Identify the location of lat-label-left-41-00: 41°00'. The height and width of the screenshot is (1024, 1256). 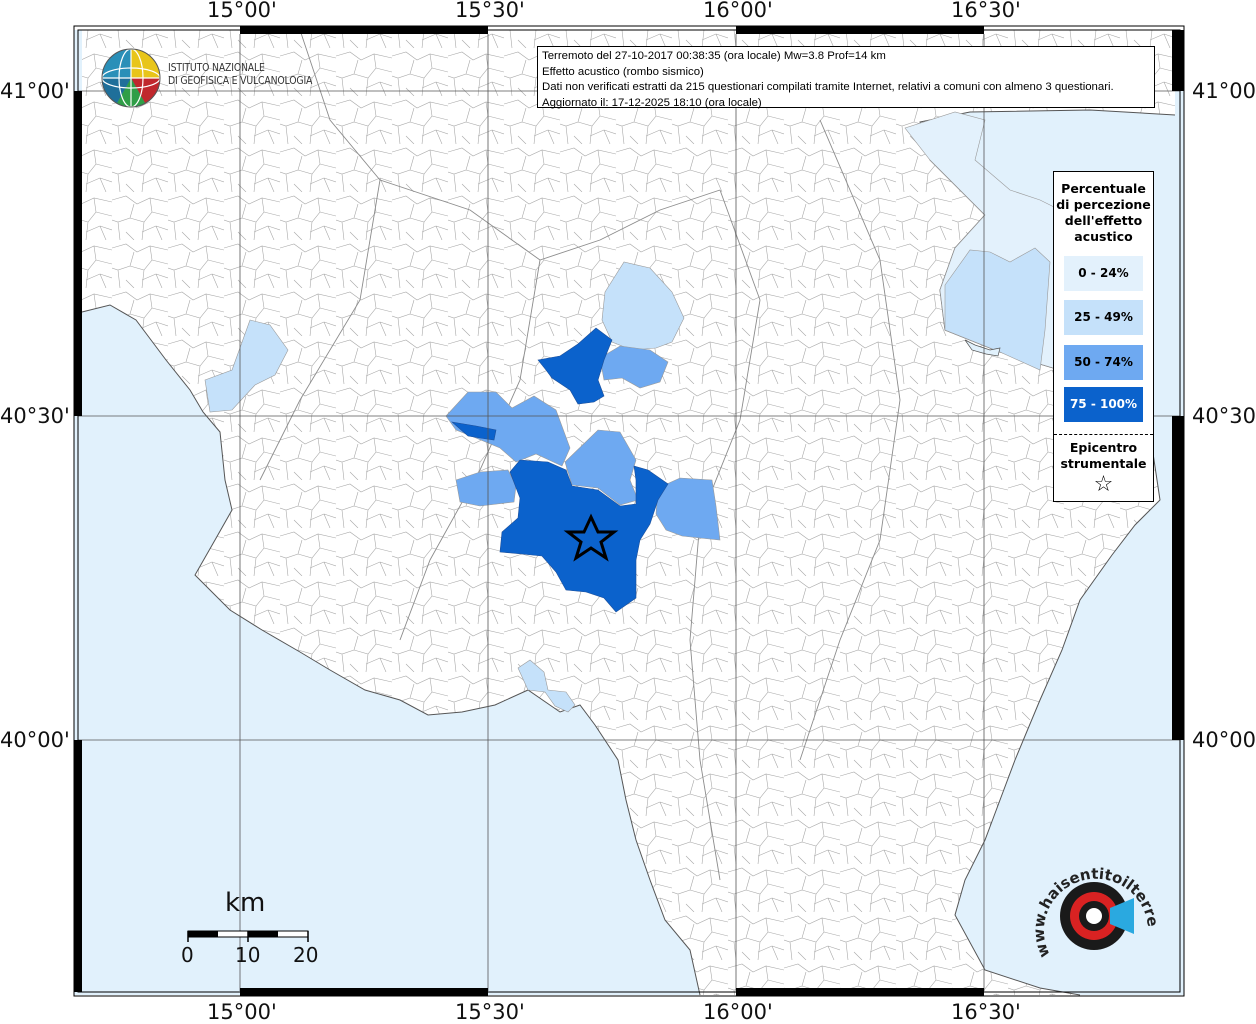
(35, 91).